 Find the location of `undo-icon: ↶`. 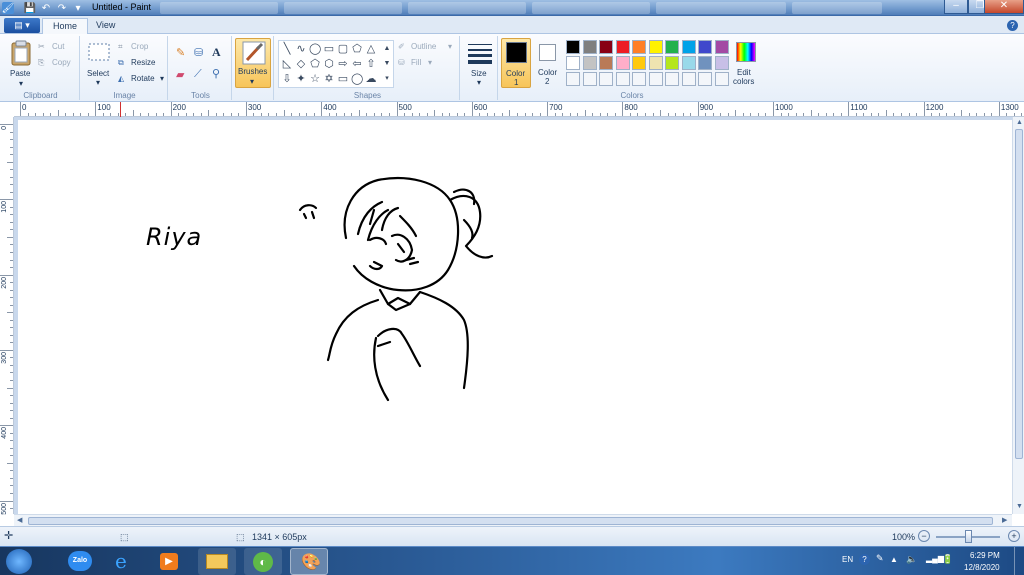

undo-icon: ↶ is located at coordinates (46, 8).